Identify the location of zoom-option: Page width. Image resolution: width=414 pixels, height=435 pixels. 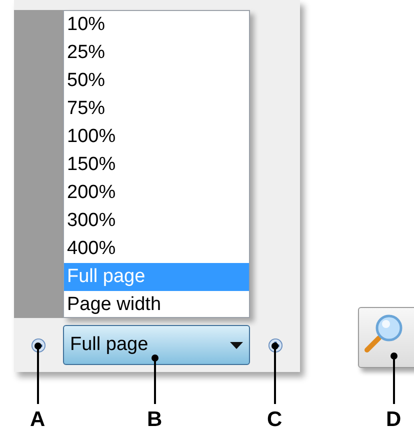
(156, 305).